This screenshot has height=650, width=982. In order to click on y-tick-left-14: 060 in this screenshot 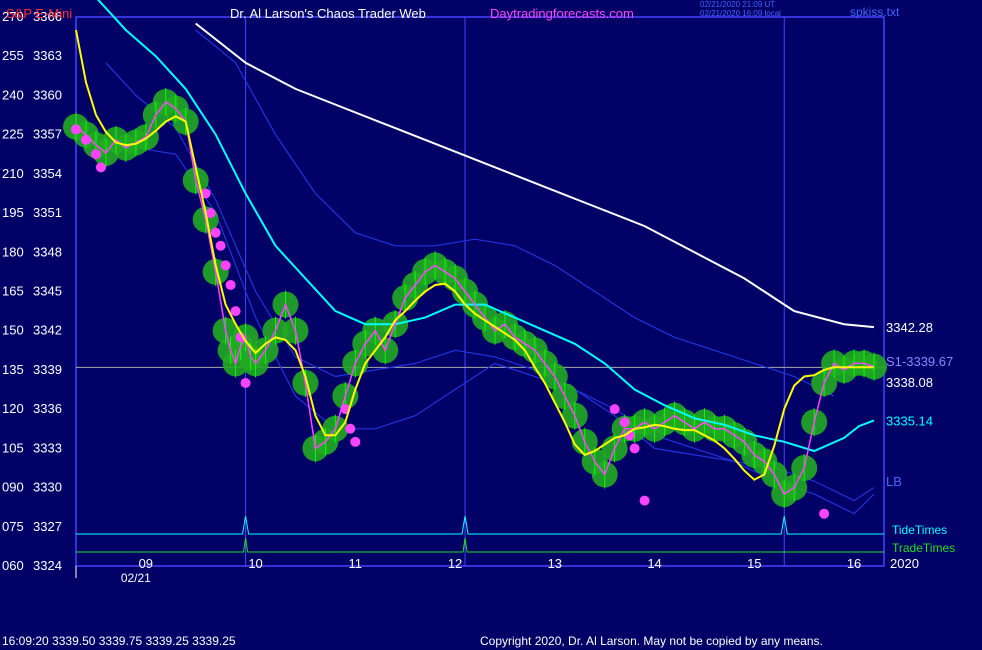, I will do `click(13, 565)`.